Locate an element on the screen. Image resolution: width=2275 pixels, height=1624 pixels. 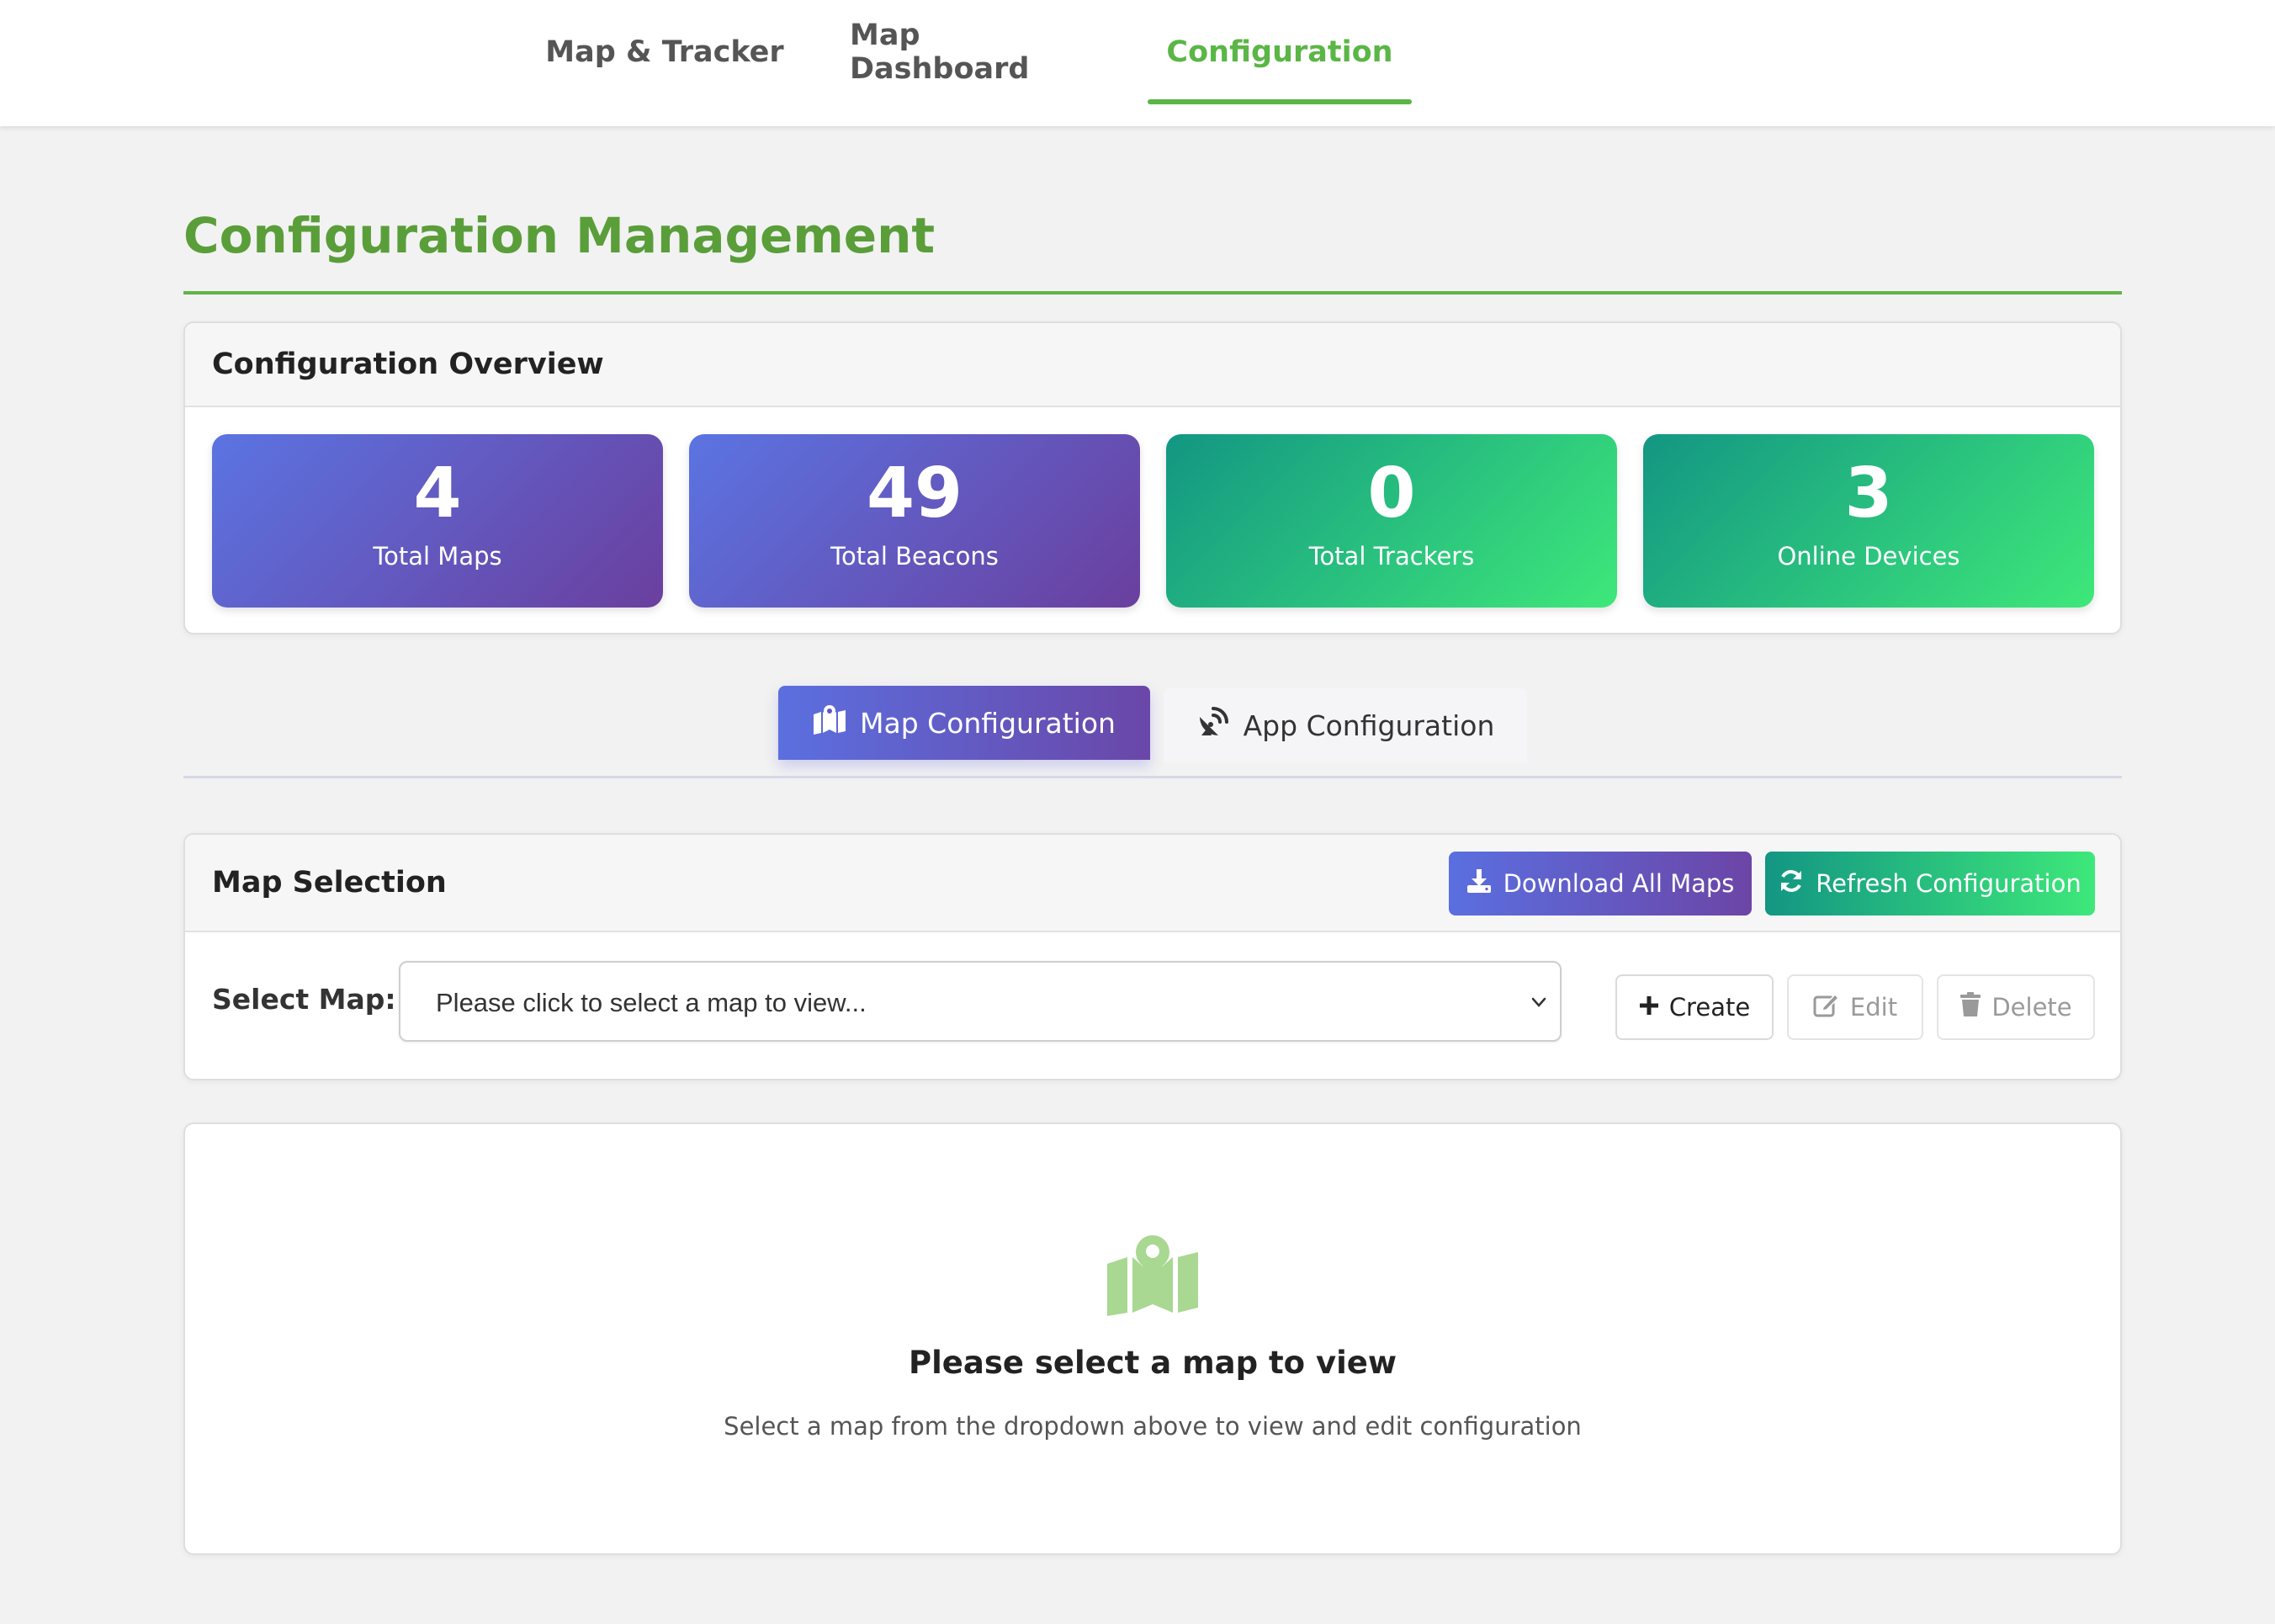
stat-card-total-trackers: 0 Total Trackers is located at coordinates (1391, 521).